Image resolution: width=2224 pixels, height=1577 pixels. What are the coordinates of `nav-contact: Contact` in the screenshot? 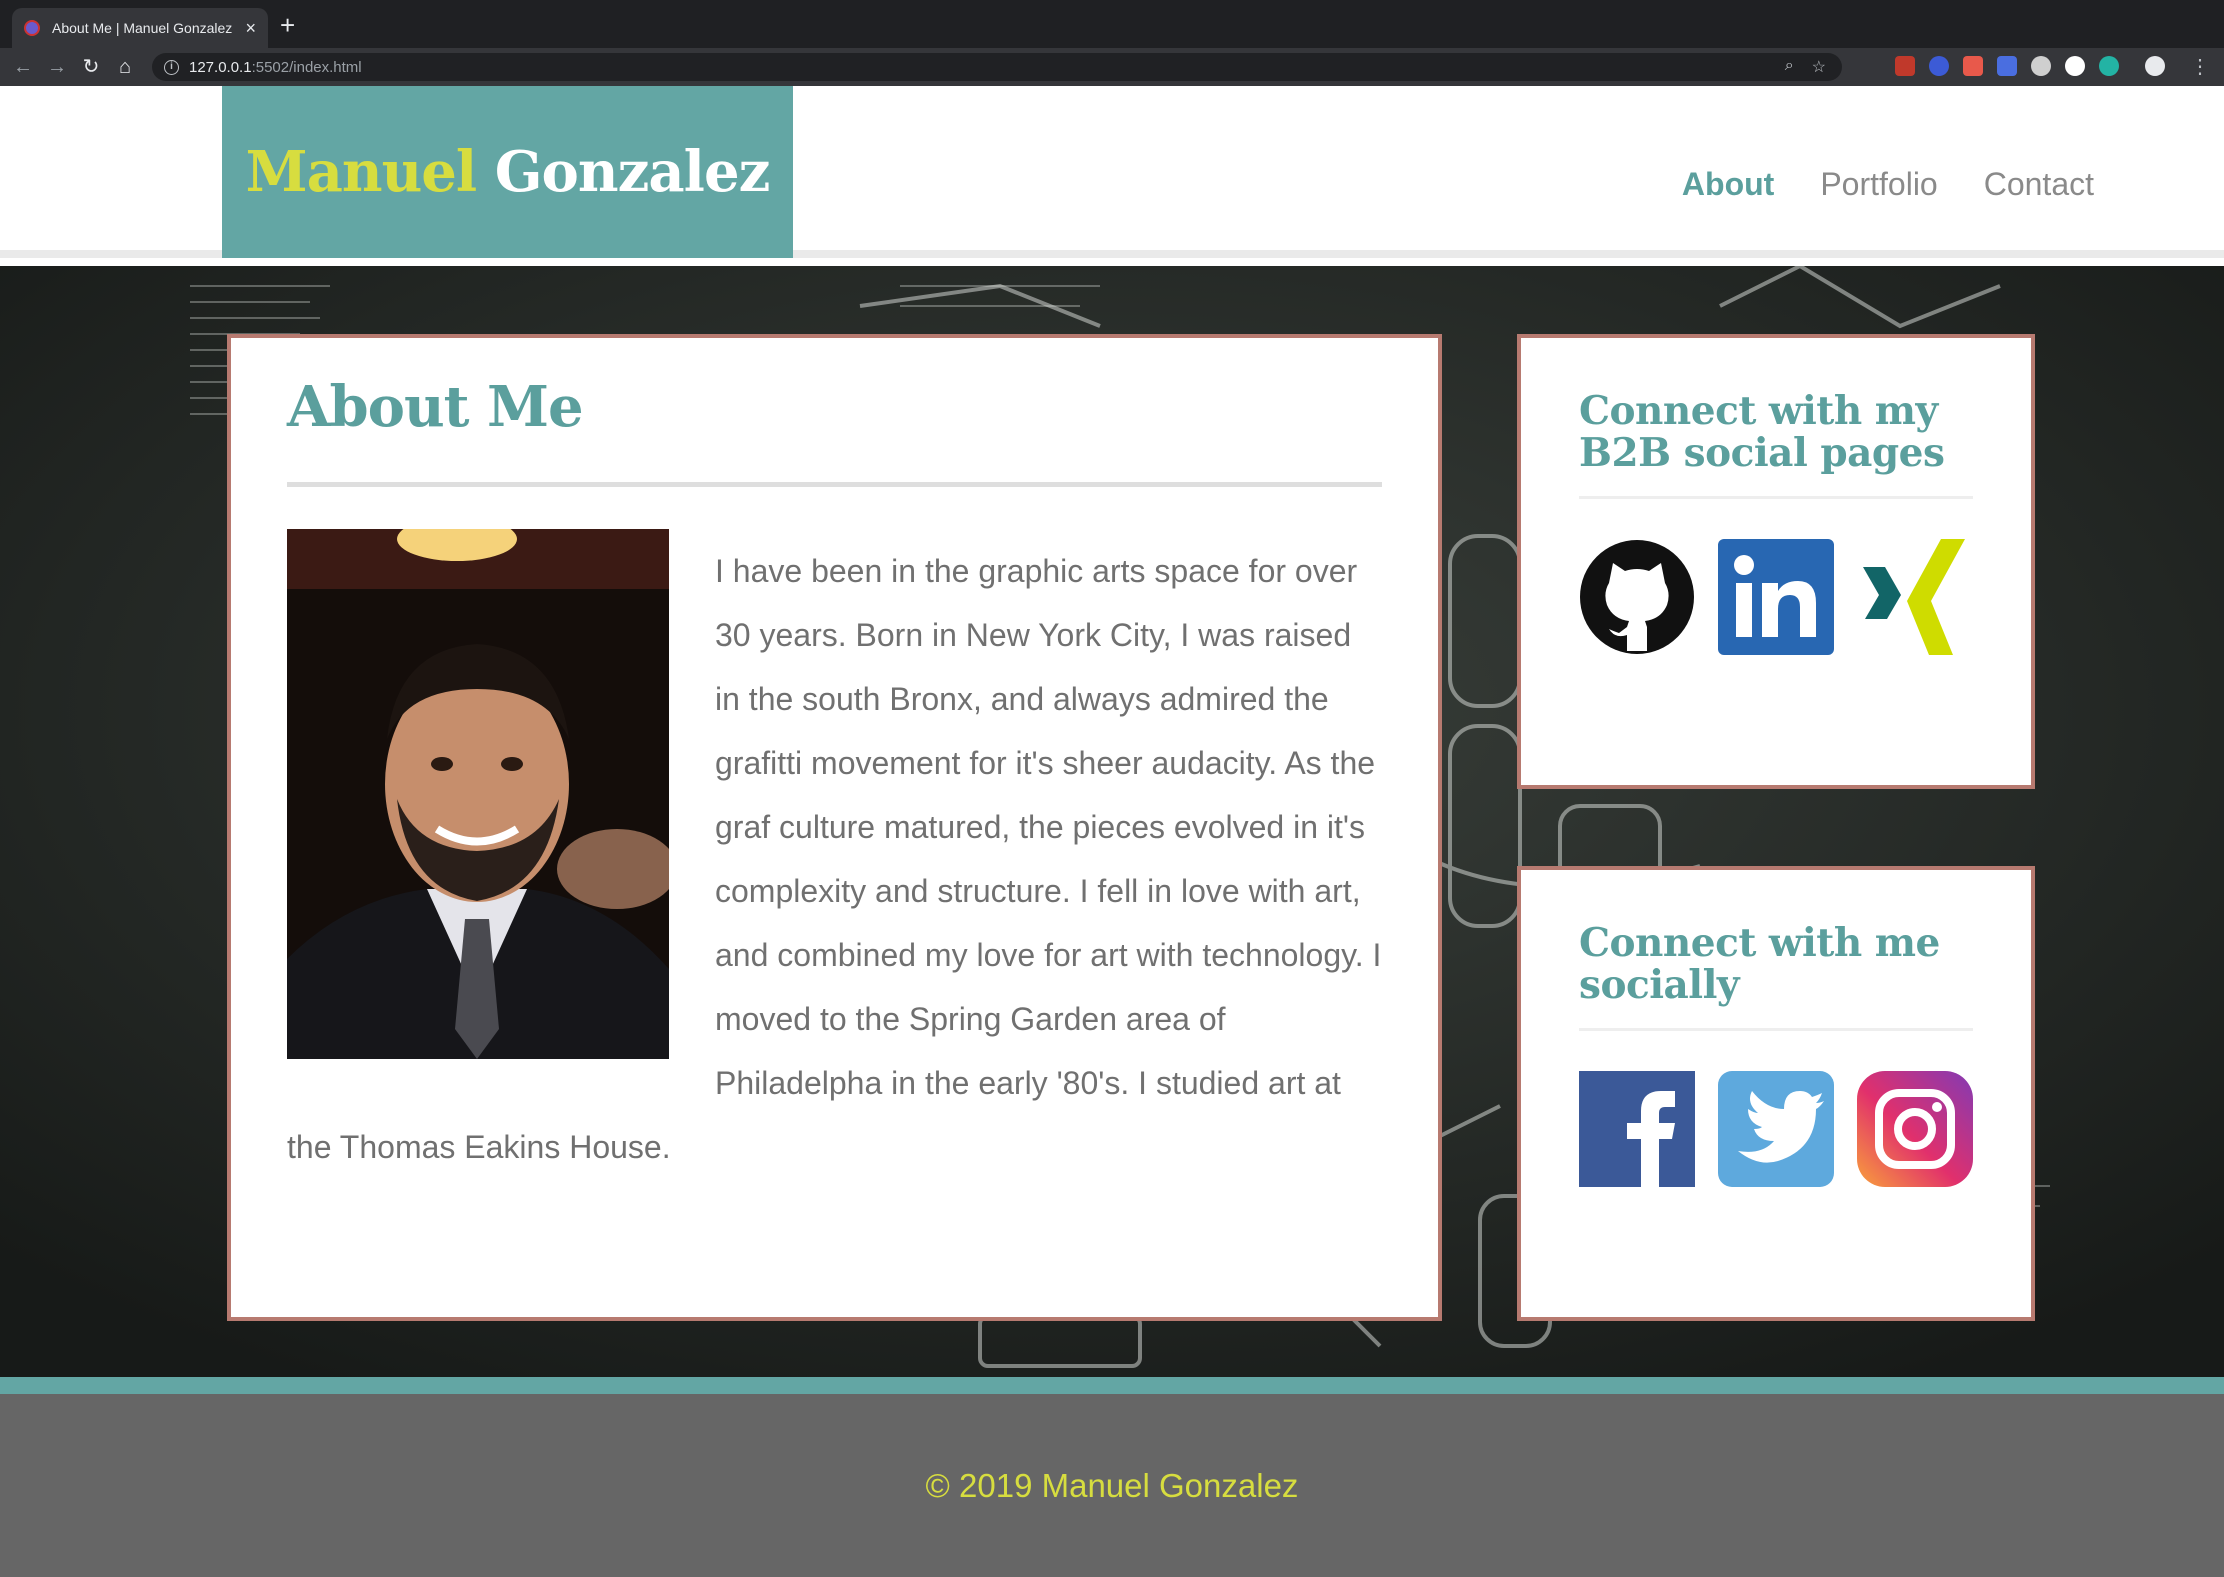 It's located at (2039, 184).